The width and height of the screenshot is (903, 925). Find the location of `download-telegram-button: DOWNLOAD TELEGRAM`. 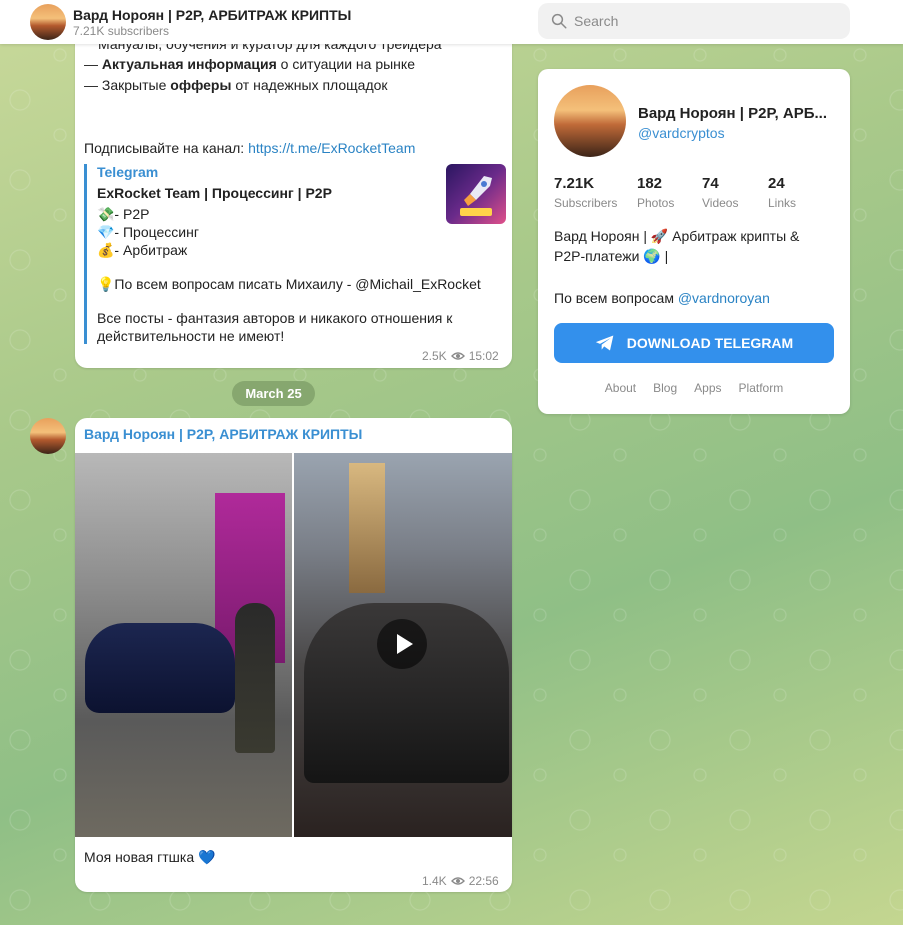

download-telegram-button: DOWNLOAD TELEGRAM is located at coordinates (694, 343).